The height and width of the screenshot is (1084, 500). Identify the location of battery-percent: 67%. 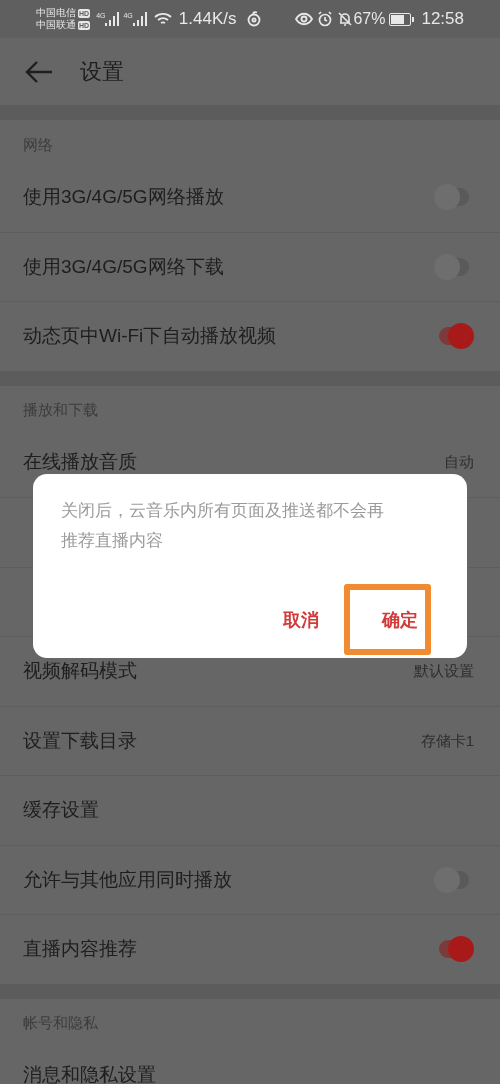
(369, 19).